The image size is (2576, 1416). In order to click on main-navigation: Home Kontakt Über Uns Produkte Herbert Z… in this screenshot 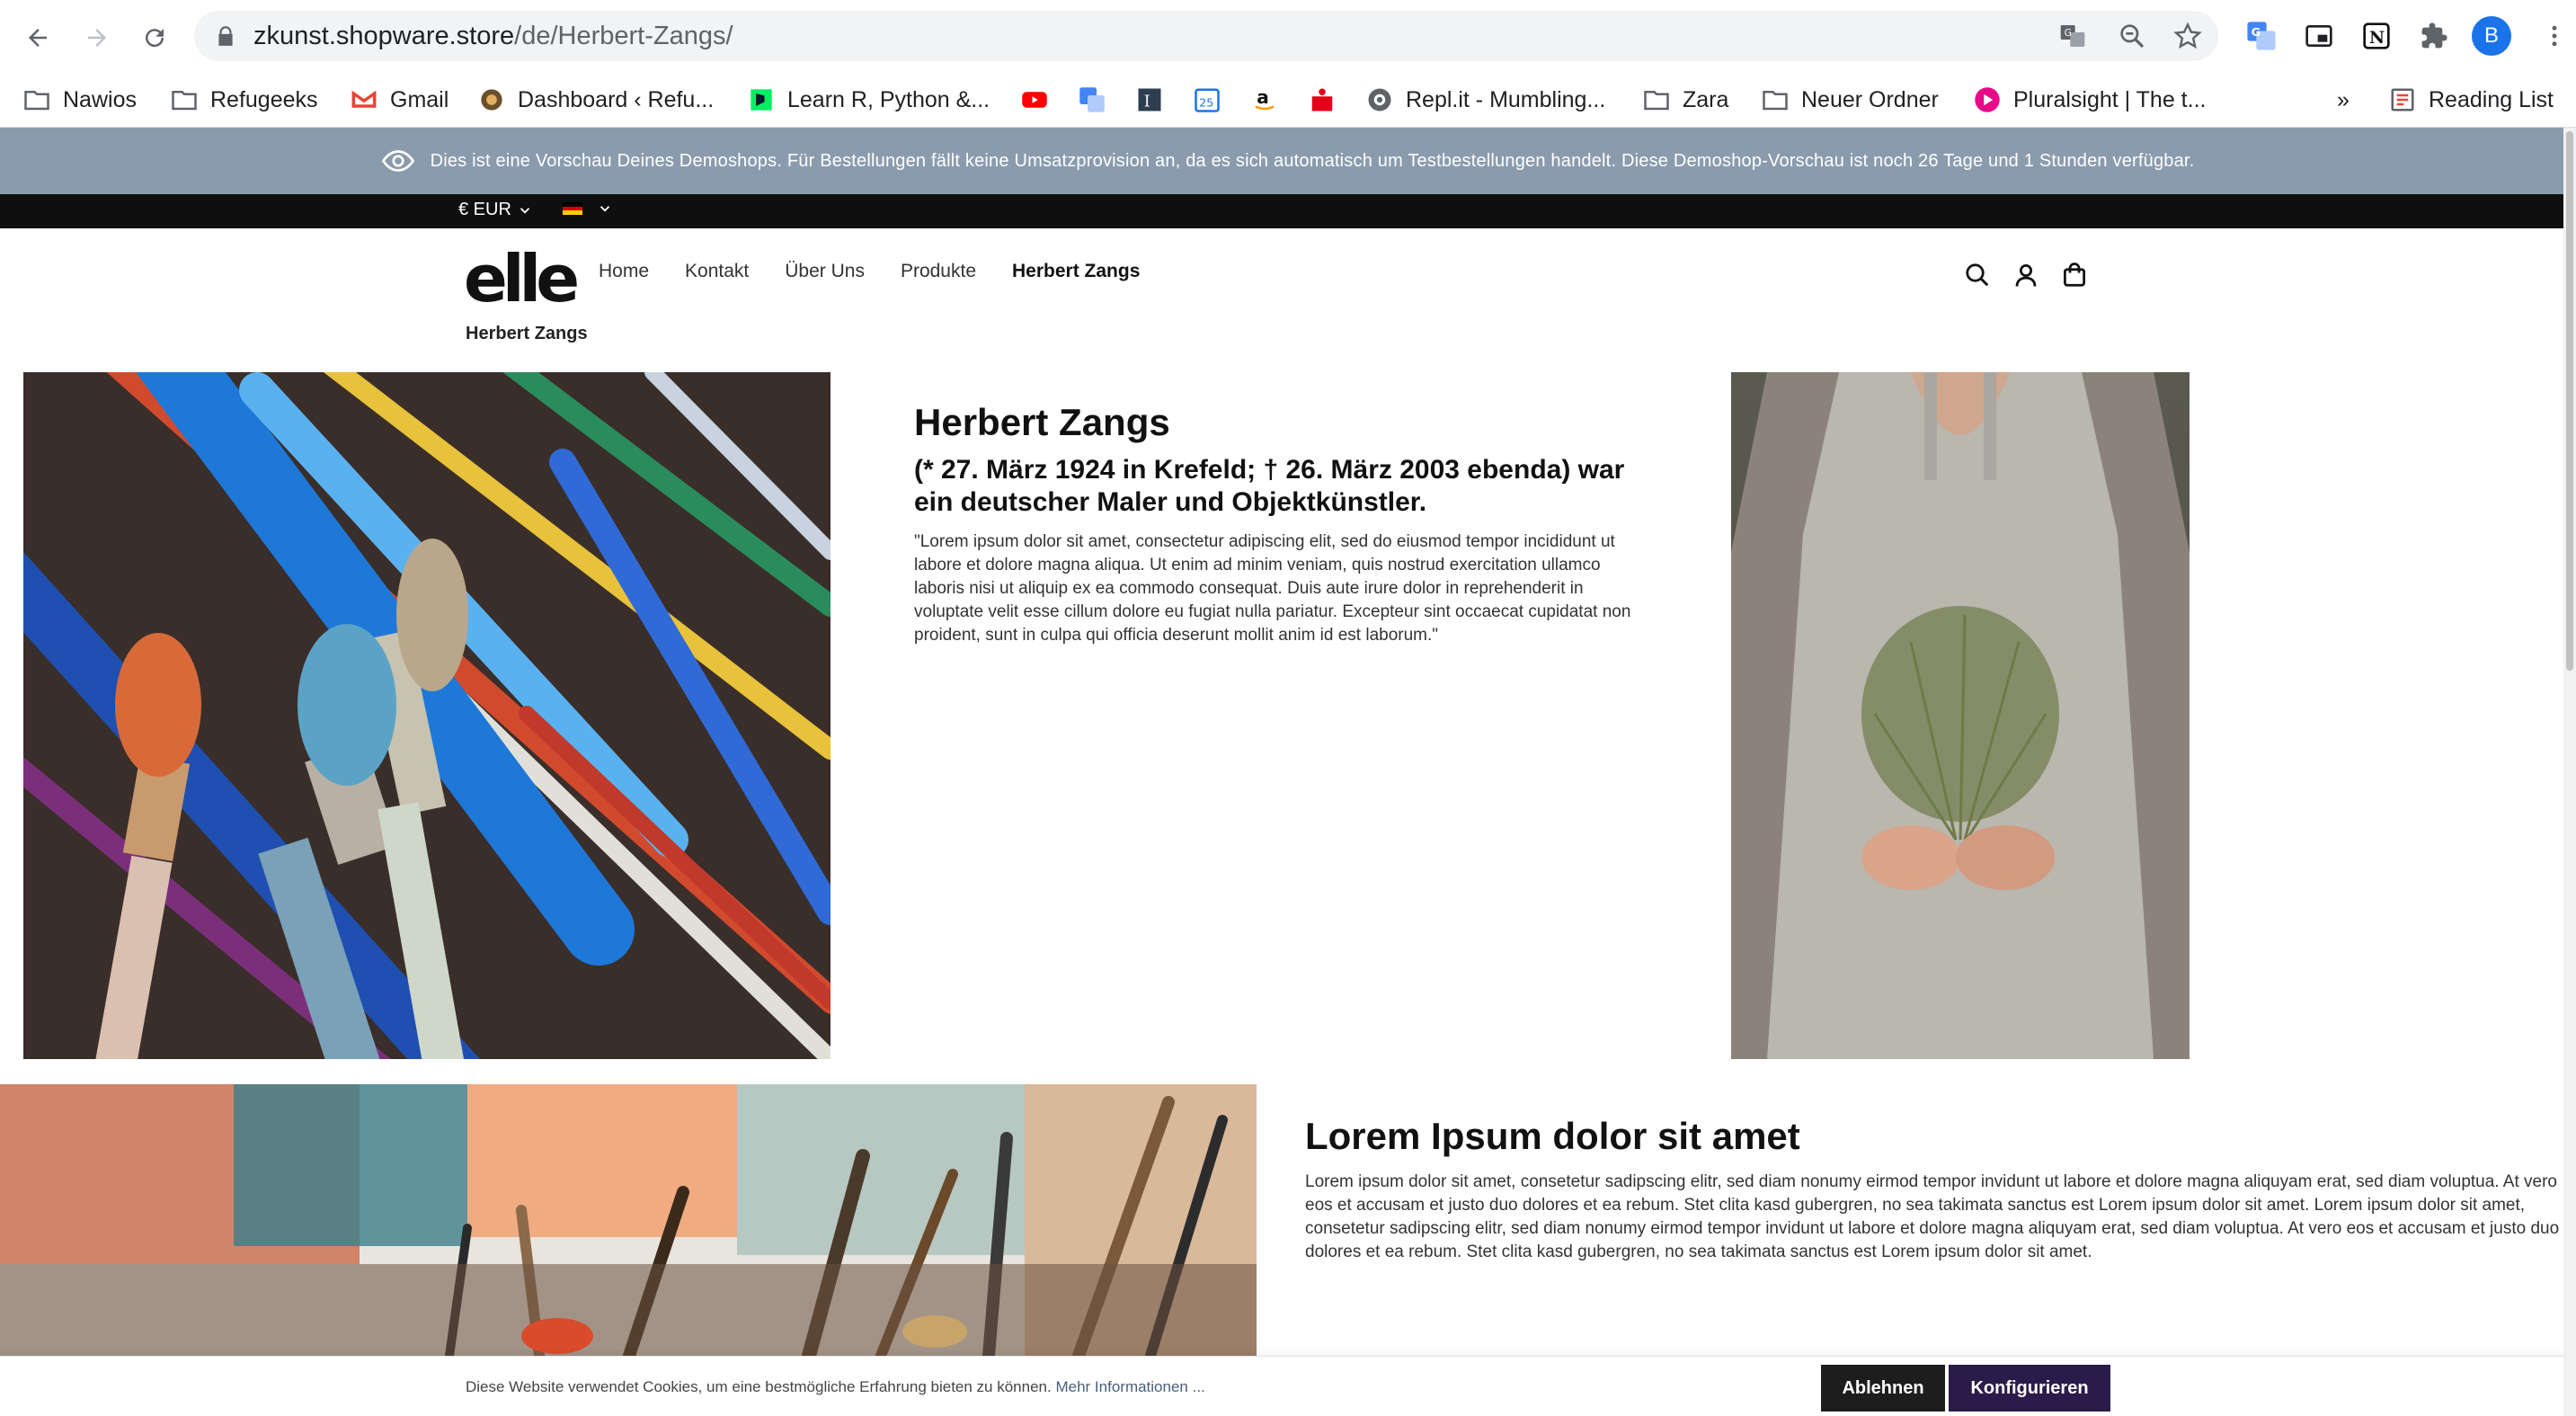, I will do `click(869, 271)`.